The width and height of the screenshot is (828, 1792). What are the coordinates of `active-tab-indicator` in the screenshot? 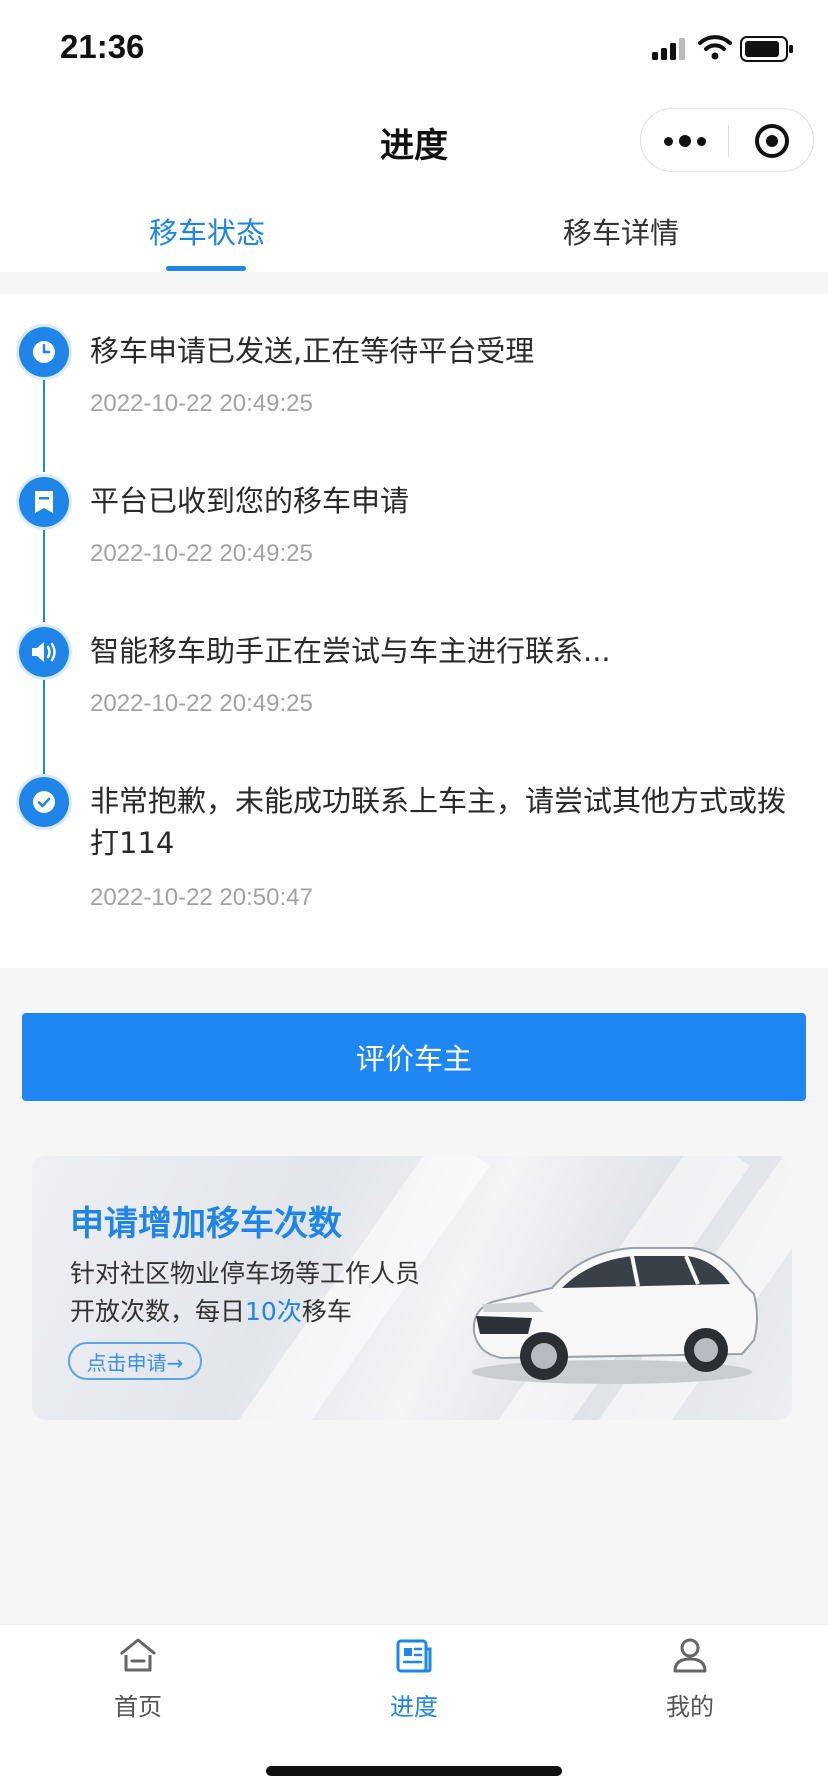 It's located at (206, 268).